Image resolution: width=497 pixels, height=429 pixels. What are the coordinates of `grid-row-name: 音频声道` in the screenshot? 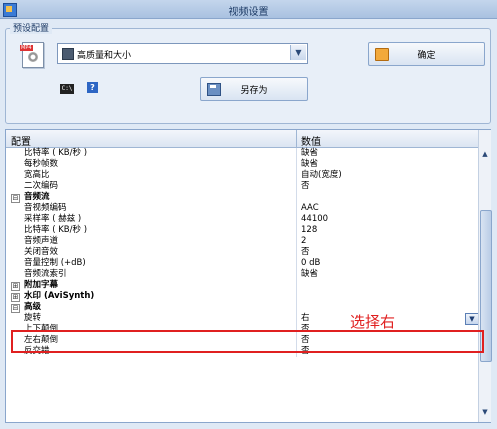 It's located at (41, 241).